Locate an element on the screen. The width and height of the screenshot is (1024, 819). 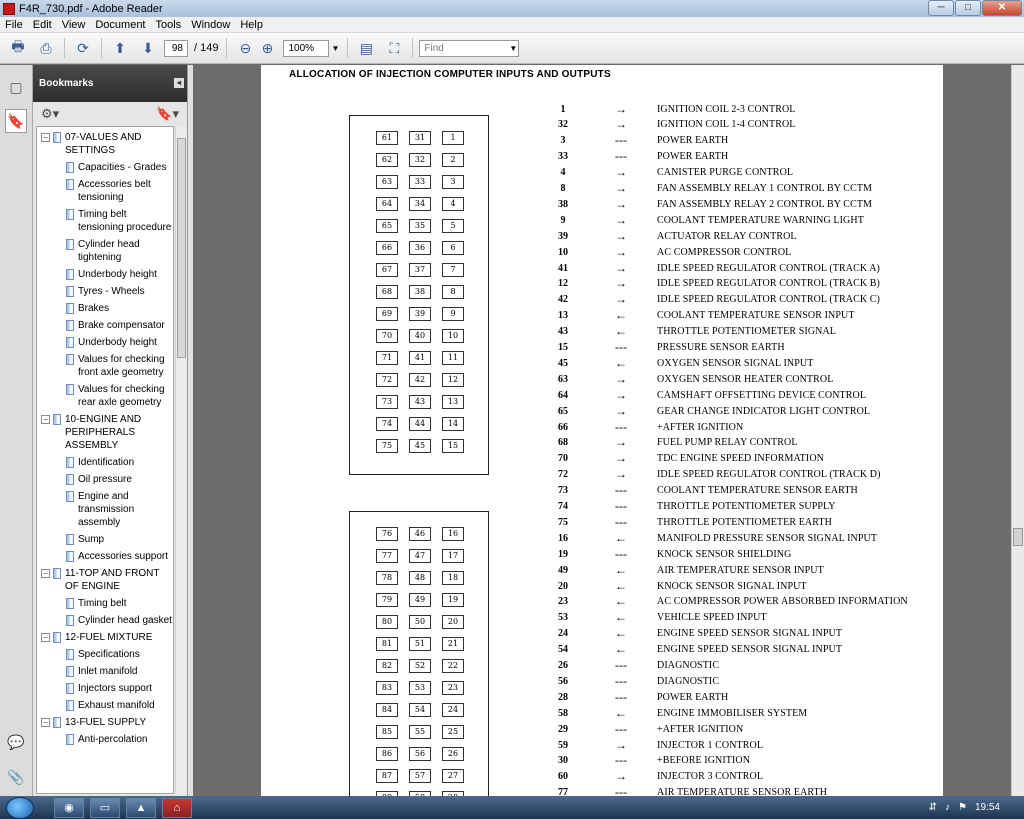
direction-indicator: --- is located at coordinates (621, 665).